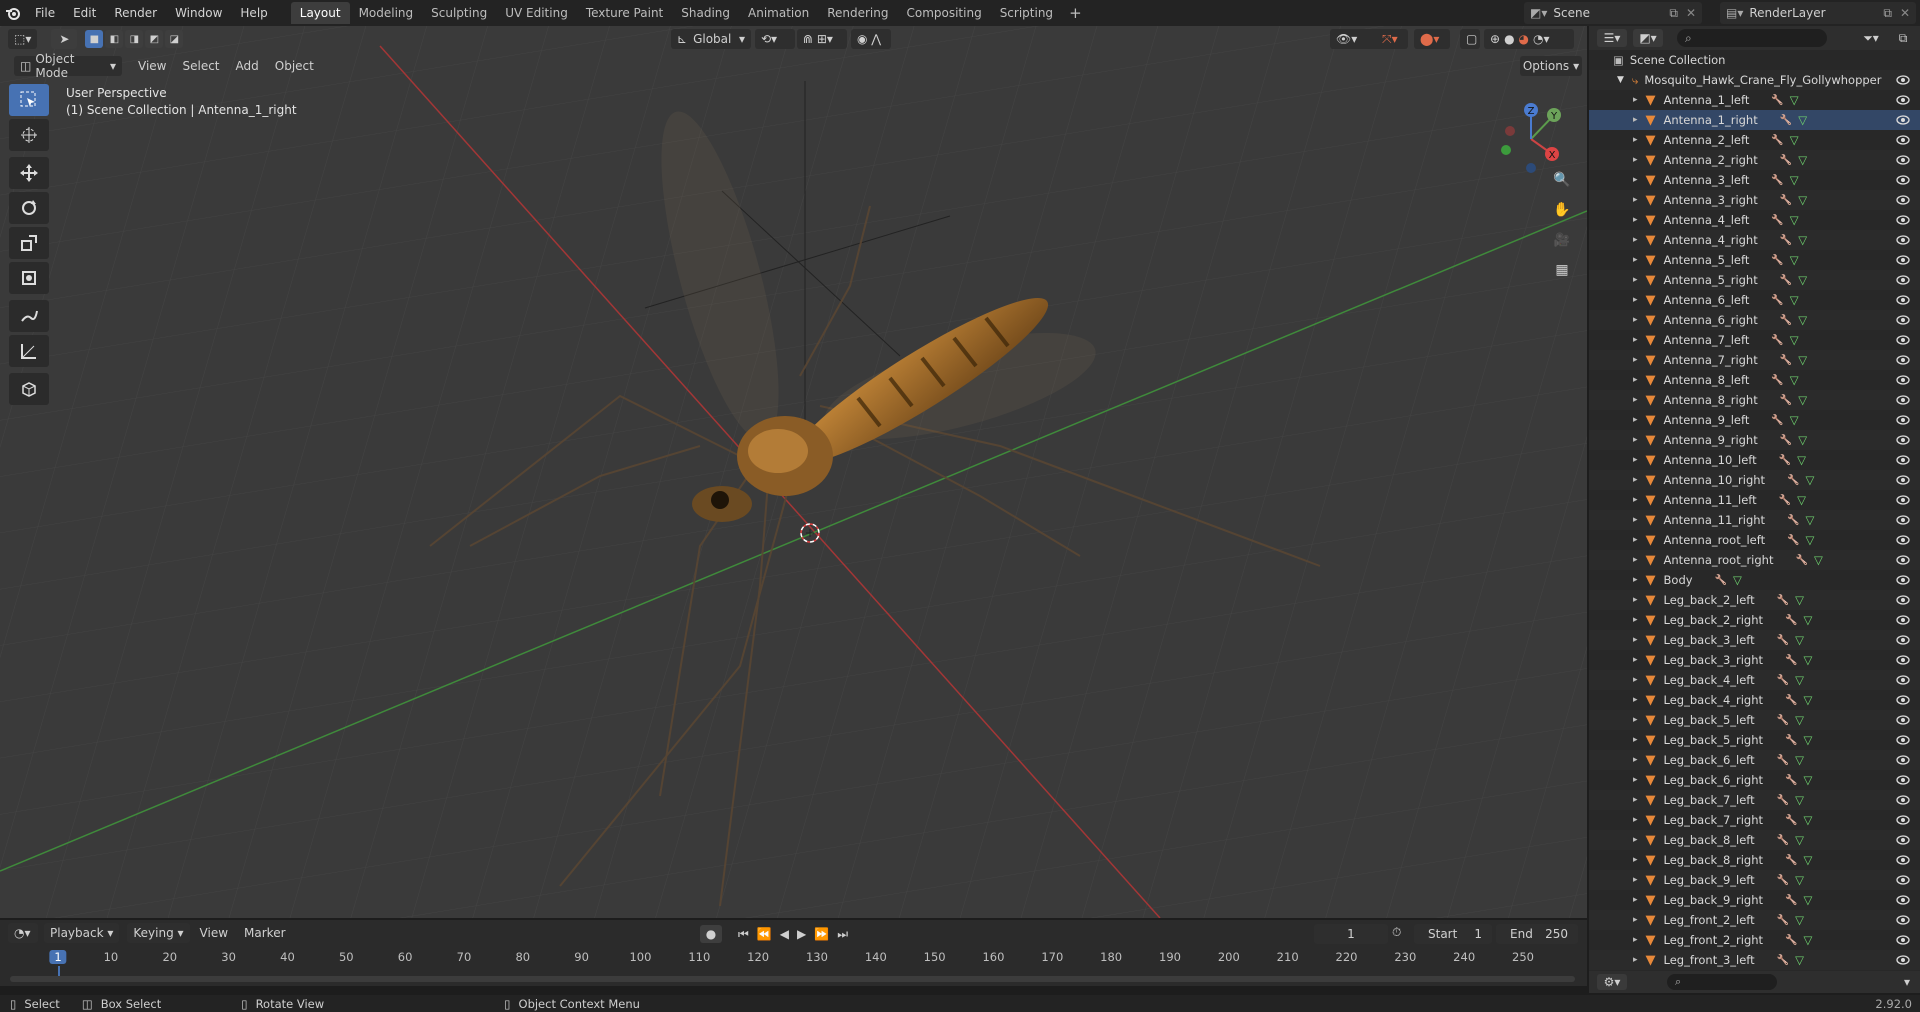 Image resolution: width=1920 pixels, height=1012 pixels. What do you see at coordinates (84, 13) in the screenshot?
I see `menu-edit: Edit` at bounding box center [84, 13].